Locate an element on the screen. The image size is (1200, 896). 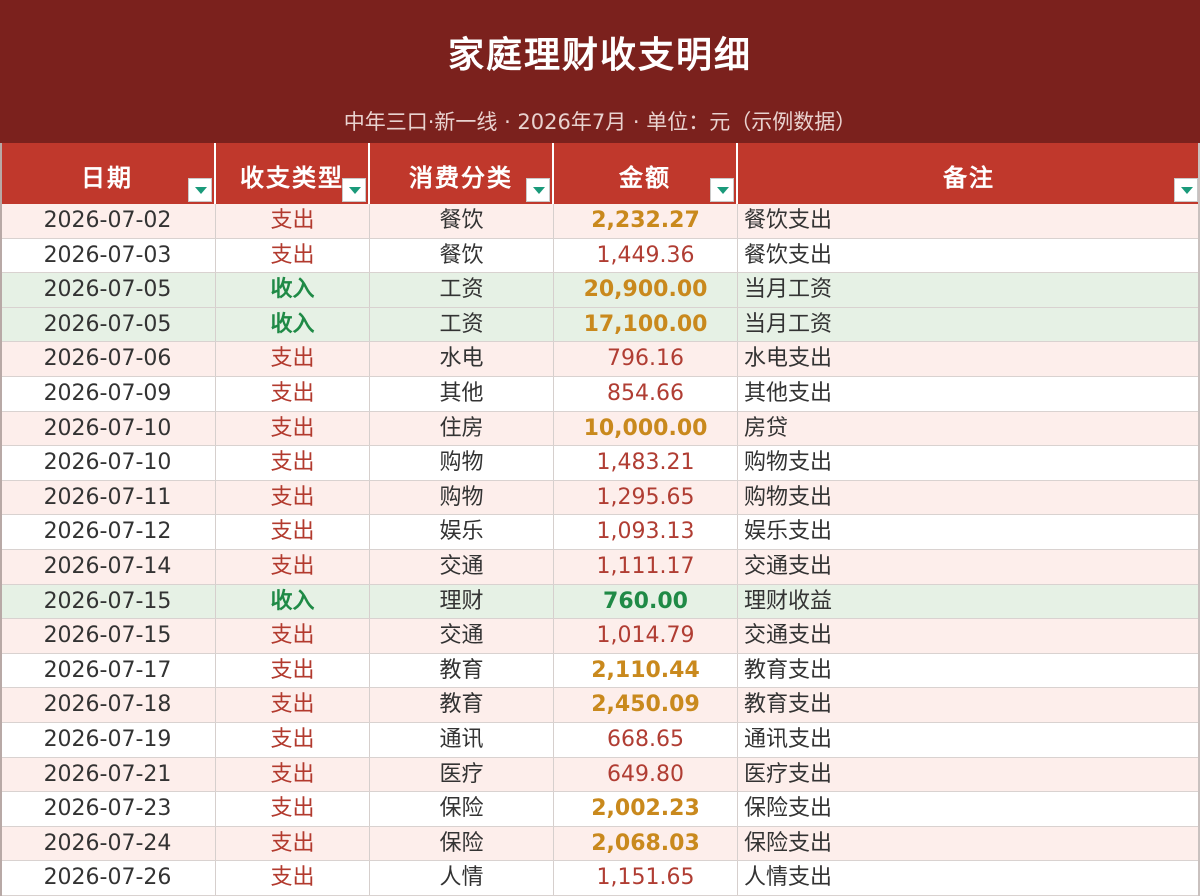
table-row: 2026-07-15 收入 理财 760.00 理财收益 is located at coordinates (600, 602).